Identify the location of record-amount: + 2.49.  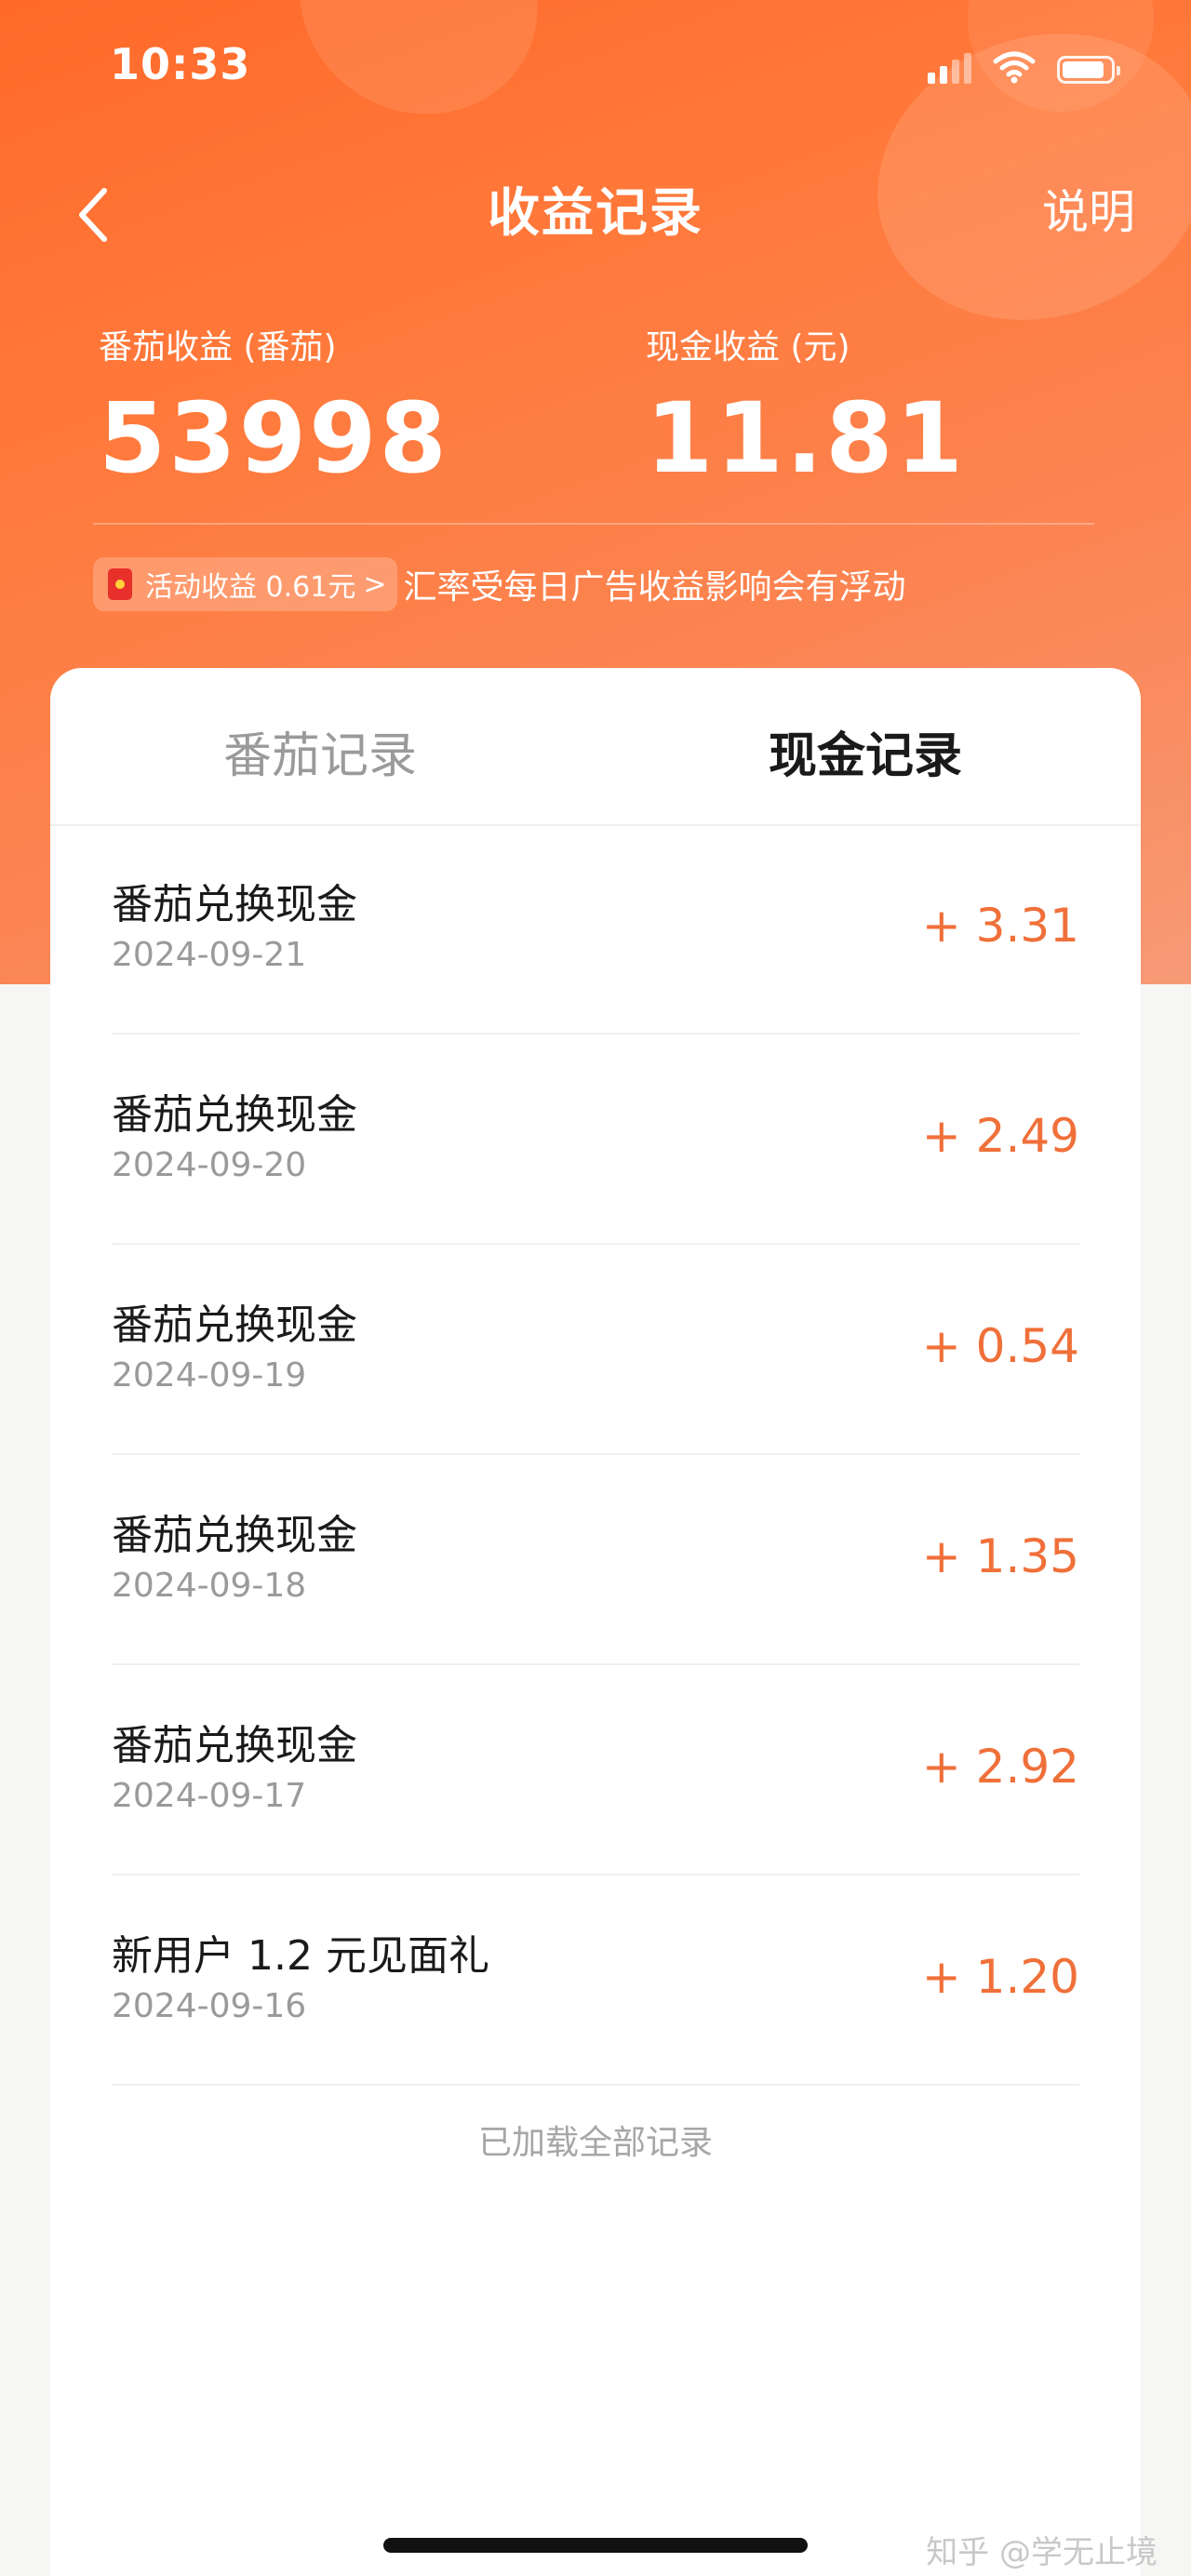
(1000, 1136).